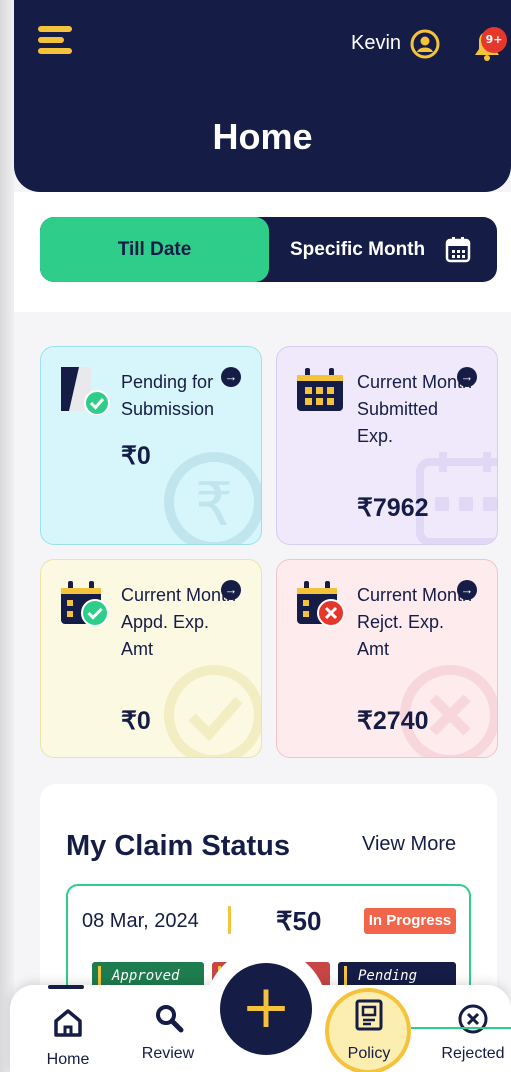 The height and width of the screenshot is (1072, 511). Describe the element at coordinates (262, 136) in the screenshot. I see `page-title: Home` at that location.